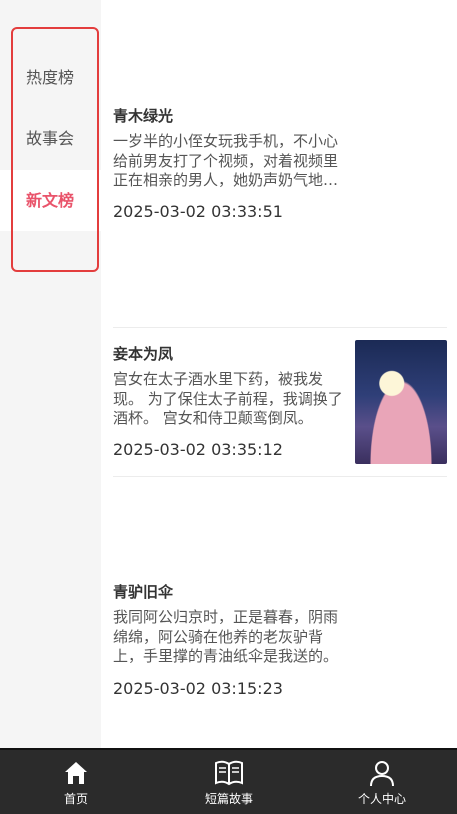 Image resolution: width=457 pixels, height=814 pixels. I want to click on sidebar-item-label: 故事会, so click(50, 138).